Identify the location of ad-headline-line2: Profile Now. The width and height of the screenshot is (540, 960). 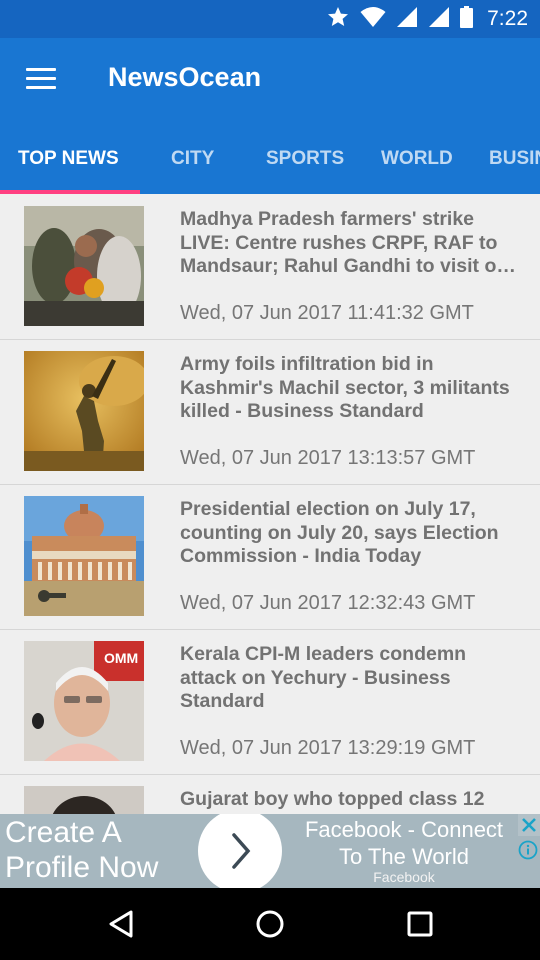
(82, 867).